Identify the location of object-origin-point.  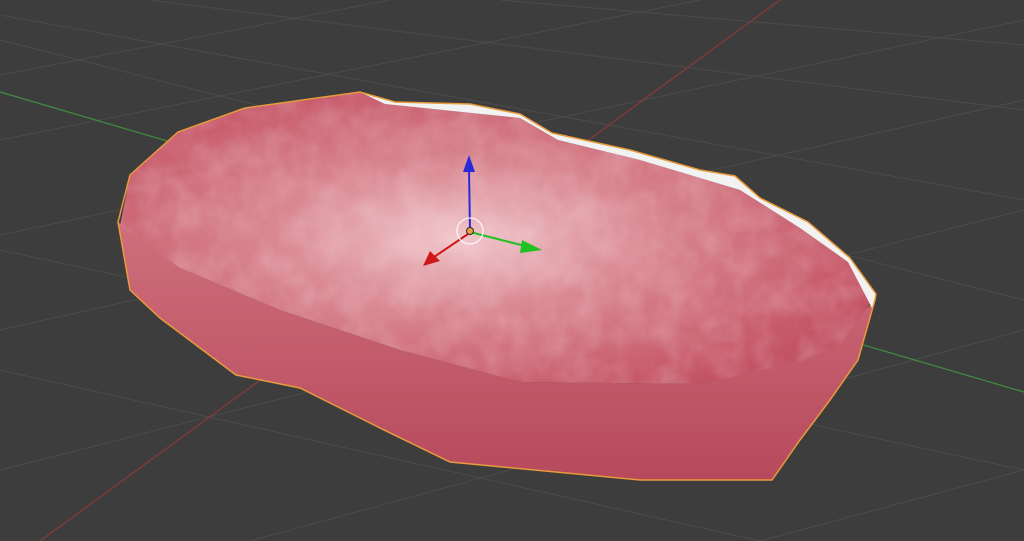
(470, 231).